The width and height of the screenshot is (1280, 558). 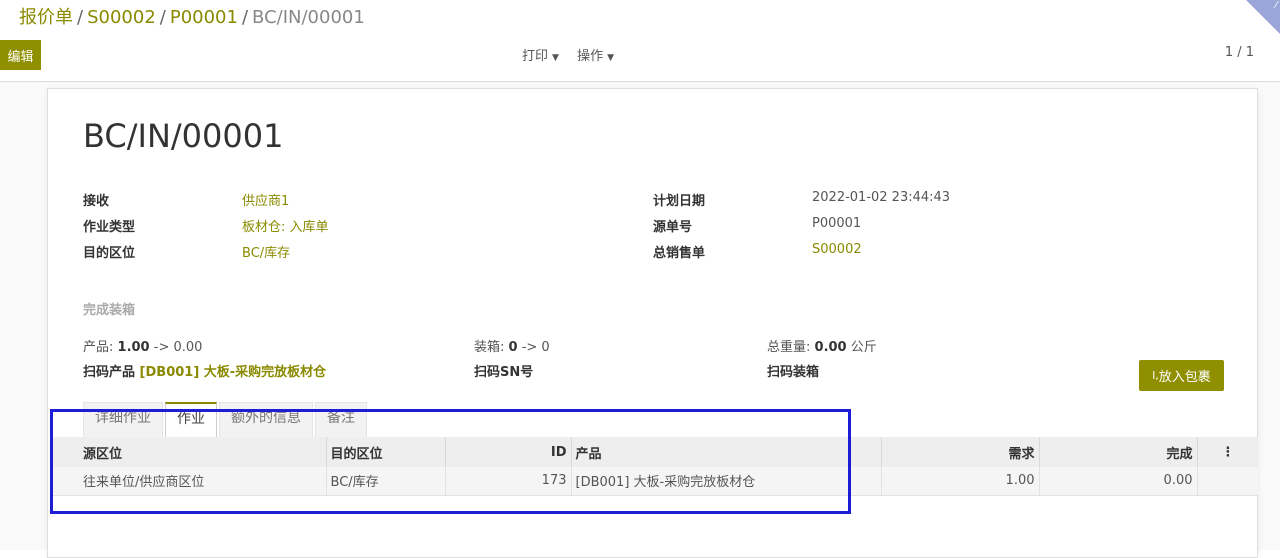 I want to click on tab-notes: 备注, so click(x=341, y=420).